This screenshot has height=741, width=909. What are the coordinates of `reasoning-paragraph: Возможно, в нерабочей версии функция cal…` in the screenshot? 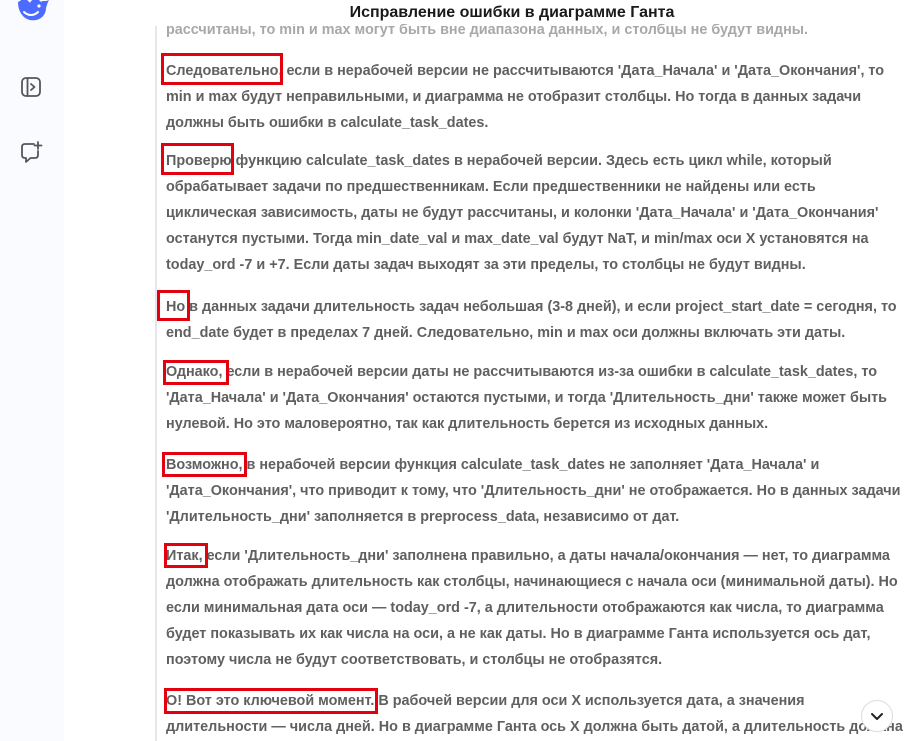 It's located at (533, 491).